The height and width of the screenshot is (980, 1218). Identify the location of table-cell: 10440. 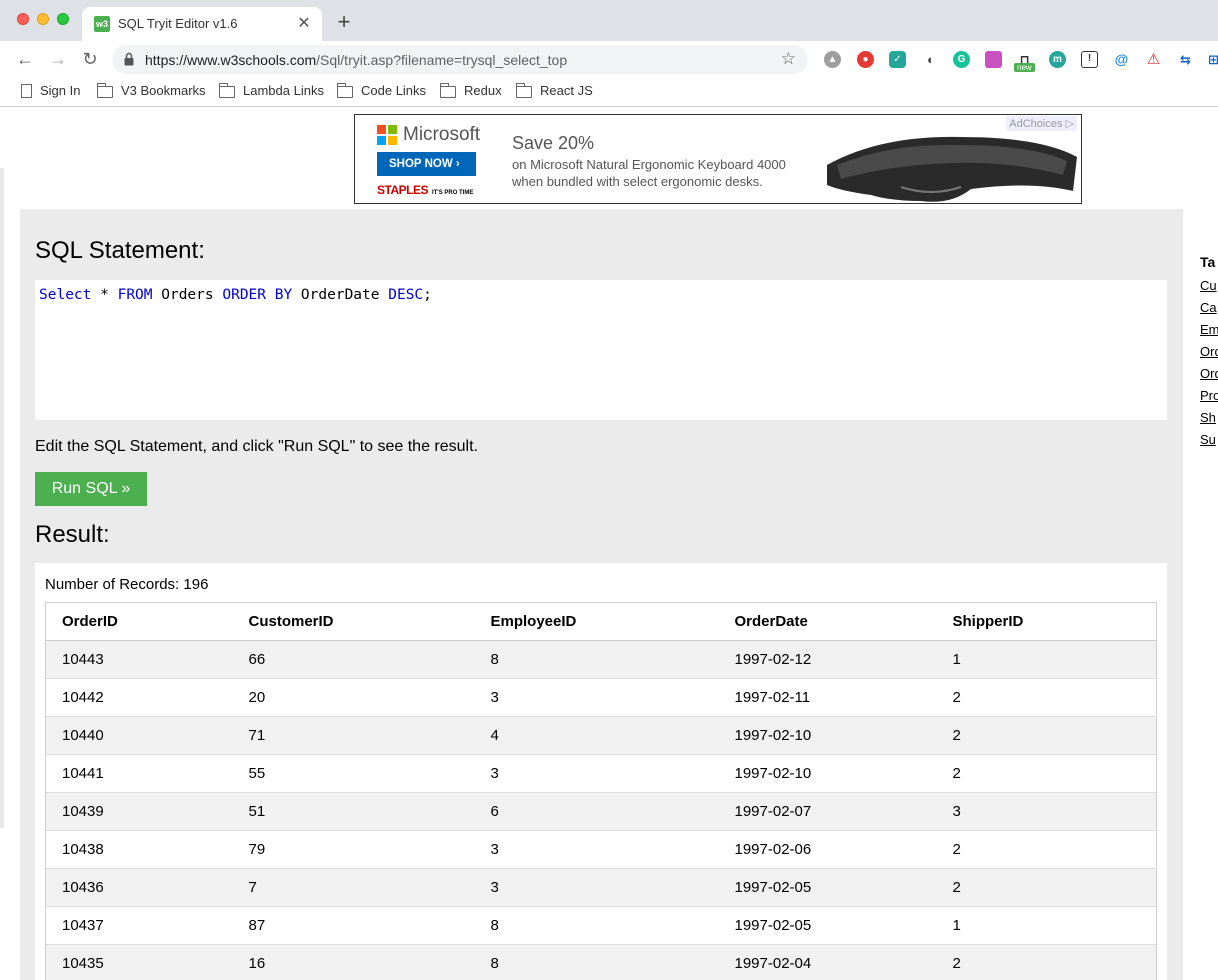
(139, 735).